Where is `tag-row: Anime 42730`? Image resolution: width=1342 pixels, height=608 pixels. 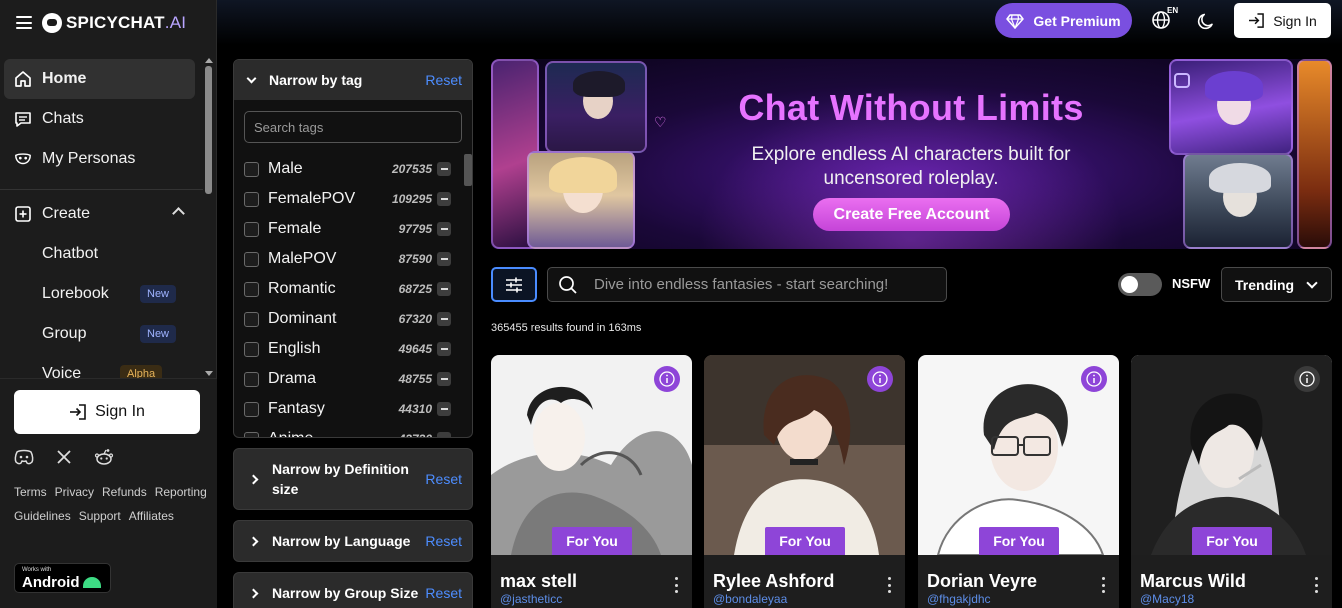
tag-row: Anime 42730 is located at coordinates (349, 430).